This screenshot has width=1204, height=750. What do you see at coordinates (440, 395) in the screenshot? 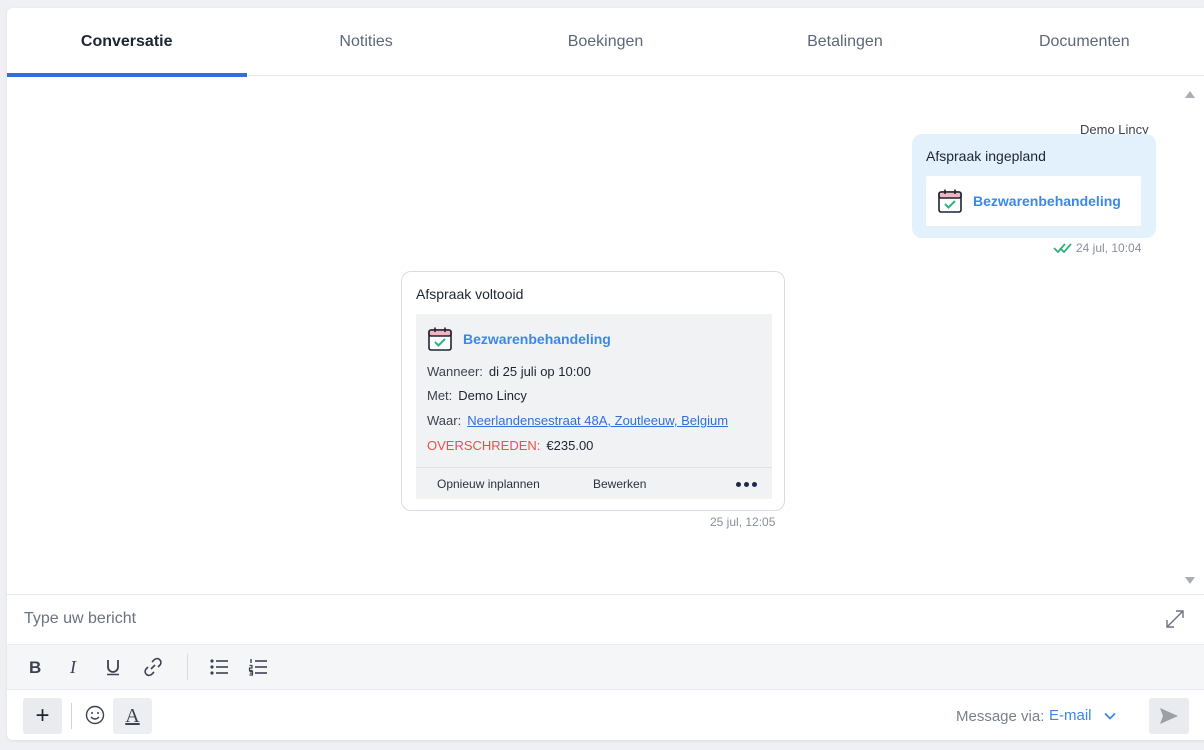
I see `with-label: Met:` at bounding box center [440, 395].